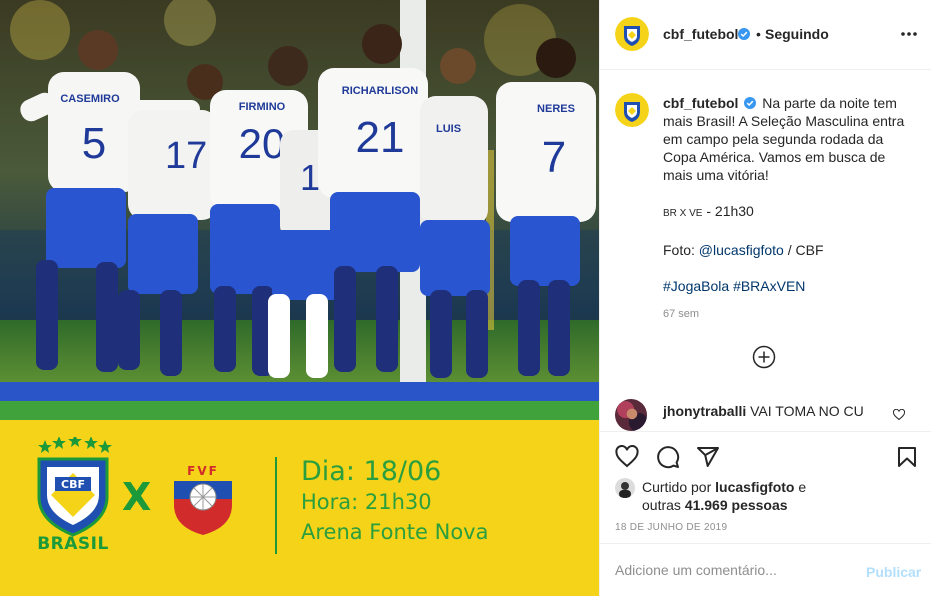  Describe the element at coordinates (631, 415) in the screenshot. I see `commenter-avatar` at that location.